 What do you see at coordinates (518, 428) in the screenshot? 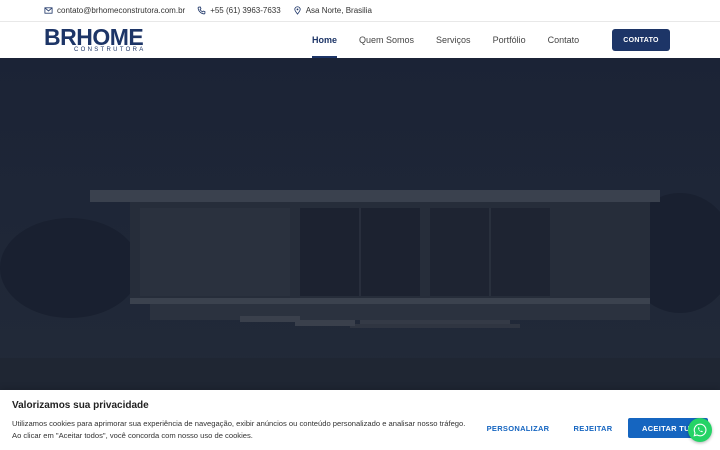
I see `customize-cookies-button: PERSONALIZAR` at bounding box center [518, 428].